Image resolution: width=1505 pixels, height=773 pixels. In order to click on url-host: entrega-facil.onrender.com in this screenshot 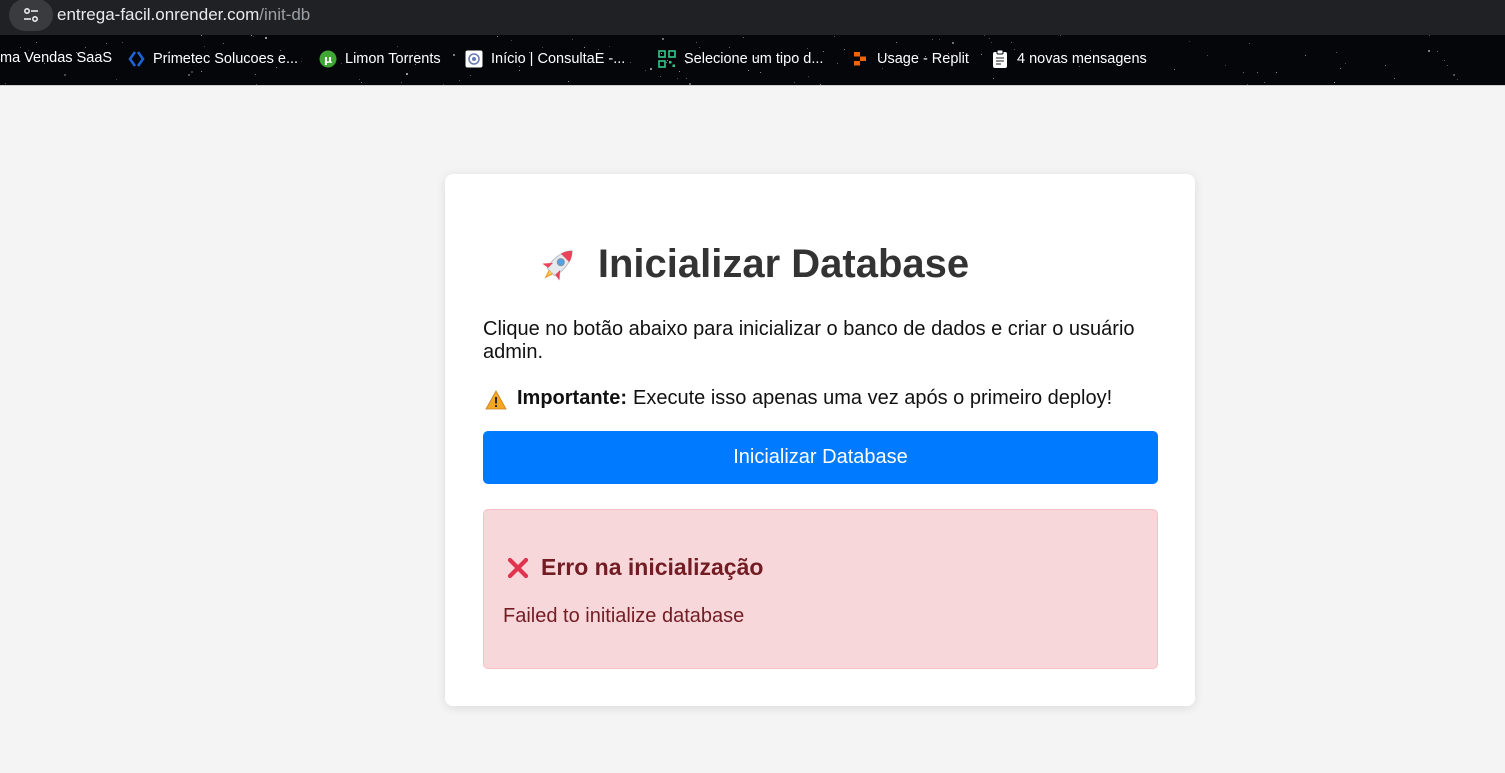, I will do `click(158, 14)`.